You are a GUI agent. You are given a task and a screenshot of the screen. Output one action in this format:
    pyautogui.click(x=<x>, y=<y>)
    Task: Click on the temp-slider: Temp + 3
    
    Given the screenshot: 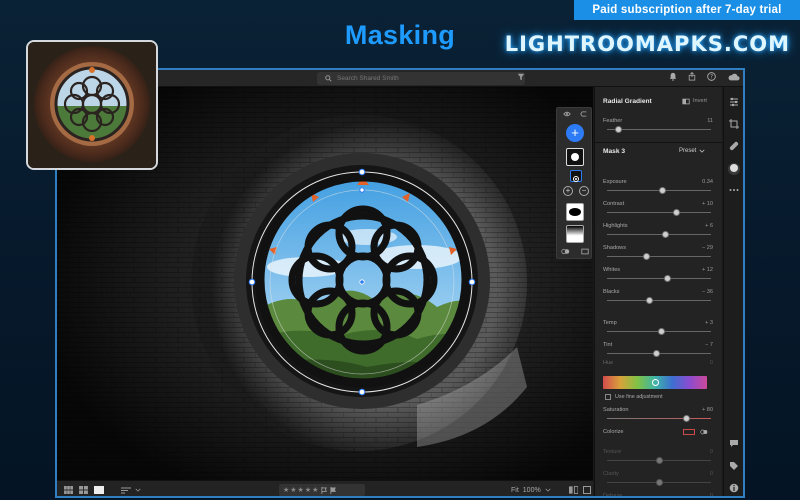 What is the action you would take?
    pyautogui.click(x=659, y=328)
    